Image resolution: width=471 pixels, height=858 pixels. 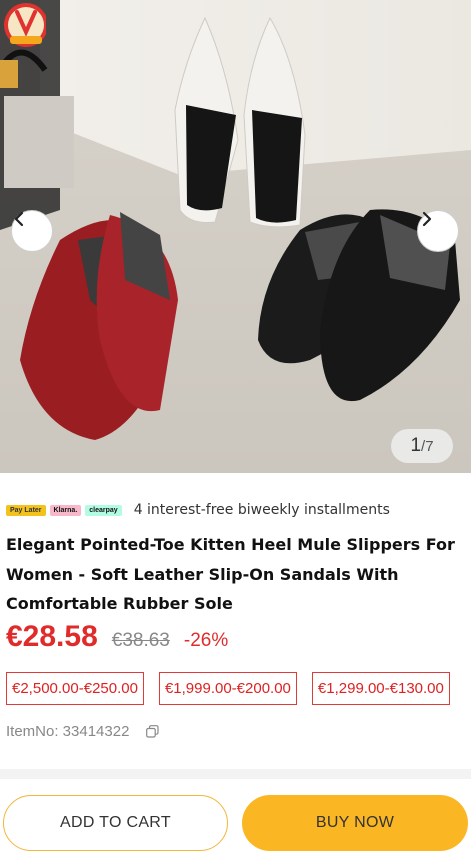 I want to click on price-row: €28.58 €38.63 -26%, so click(x=117, y=640).